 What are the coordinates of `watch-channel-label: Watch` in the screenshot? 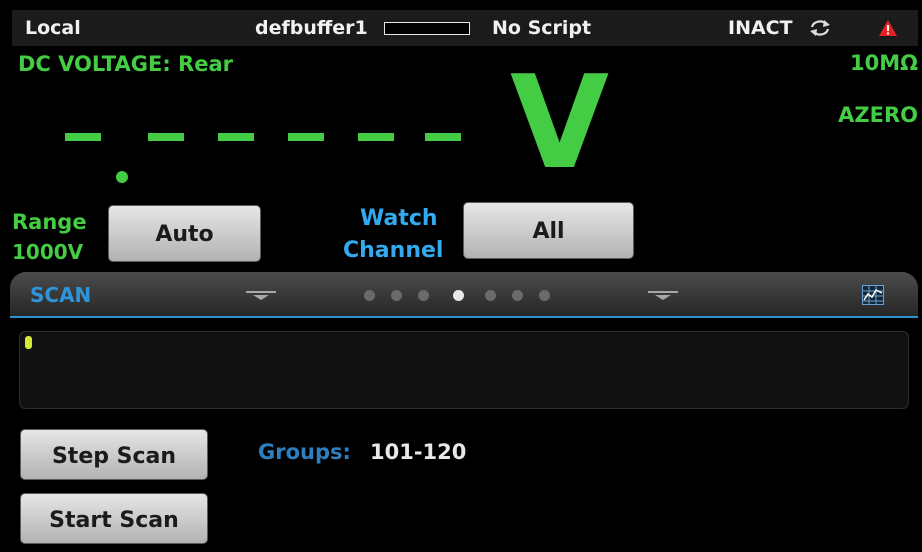 It's located at (399, 218).